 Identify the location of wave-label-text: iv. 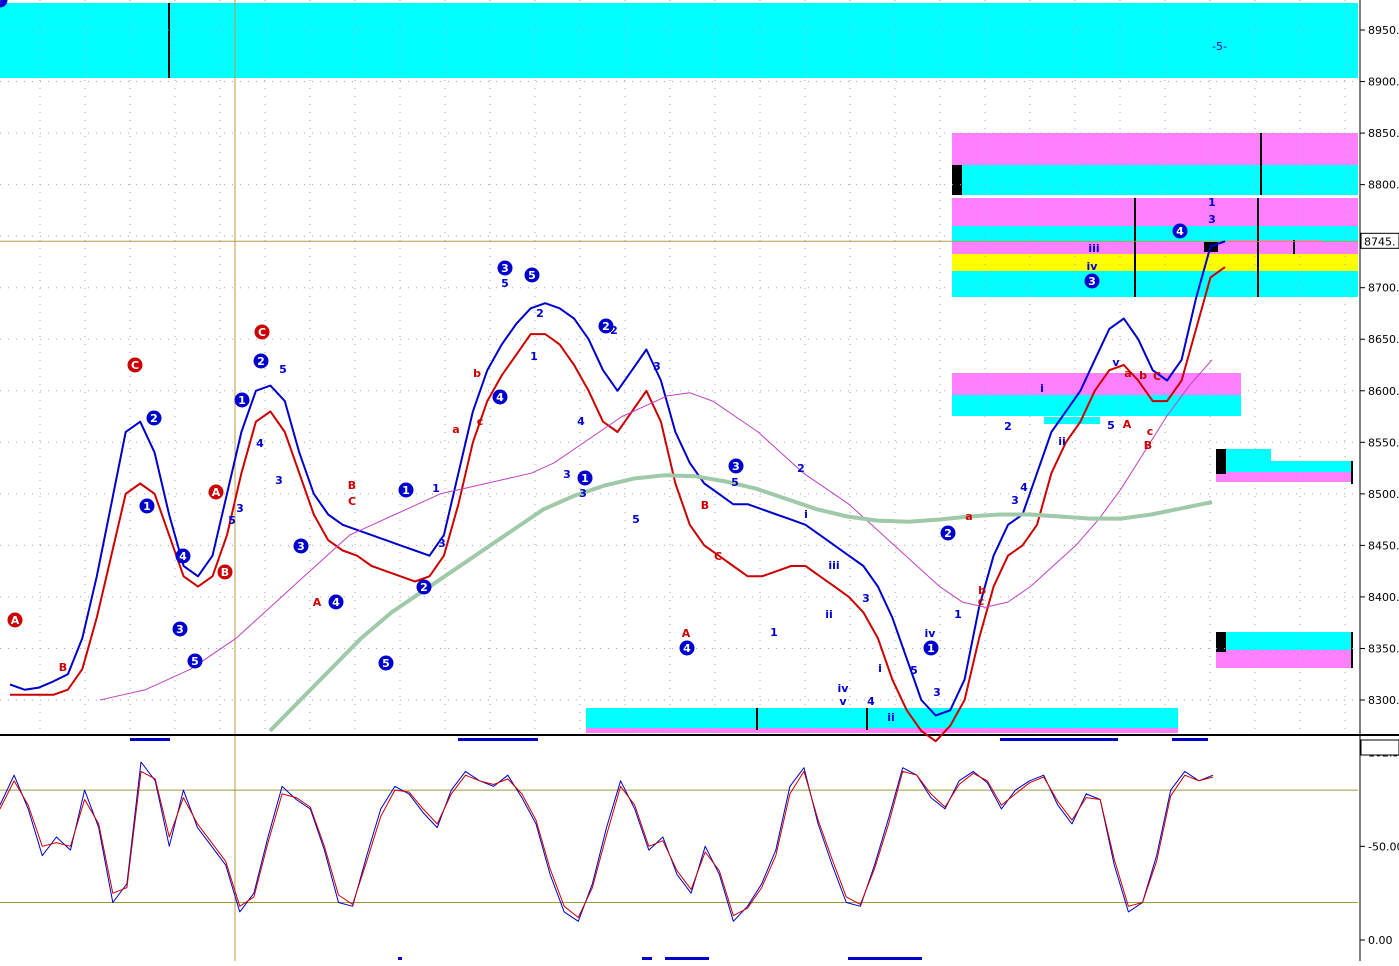
(931, 633).